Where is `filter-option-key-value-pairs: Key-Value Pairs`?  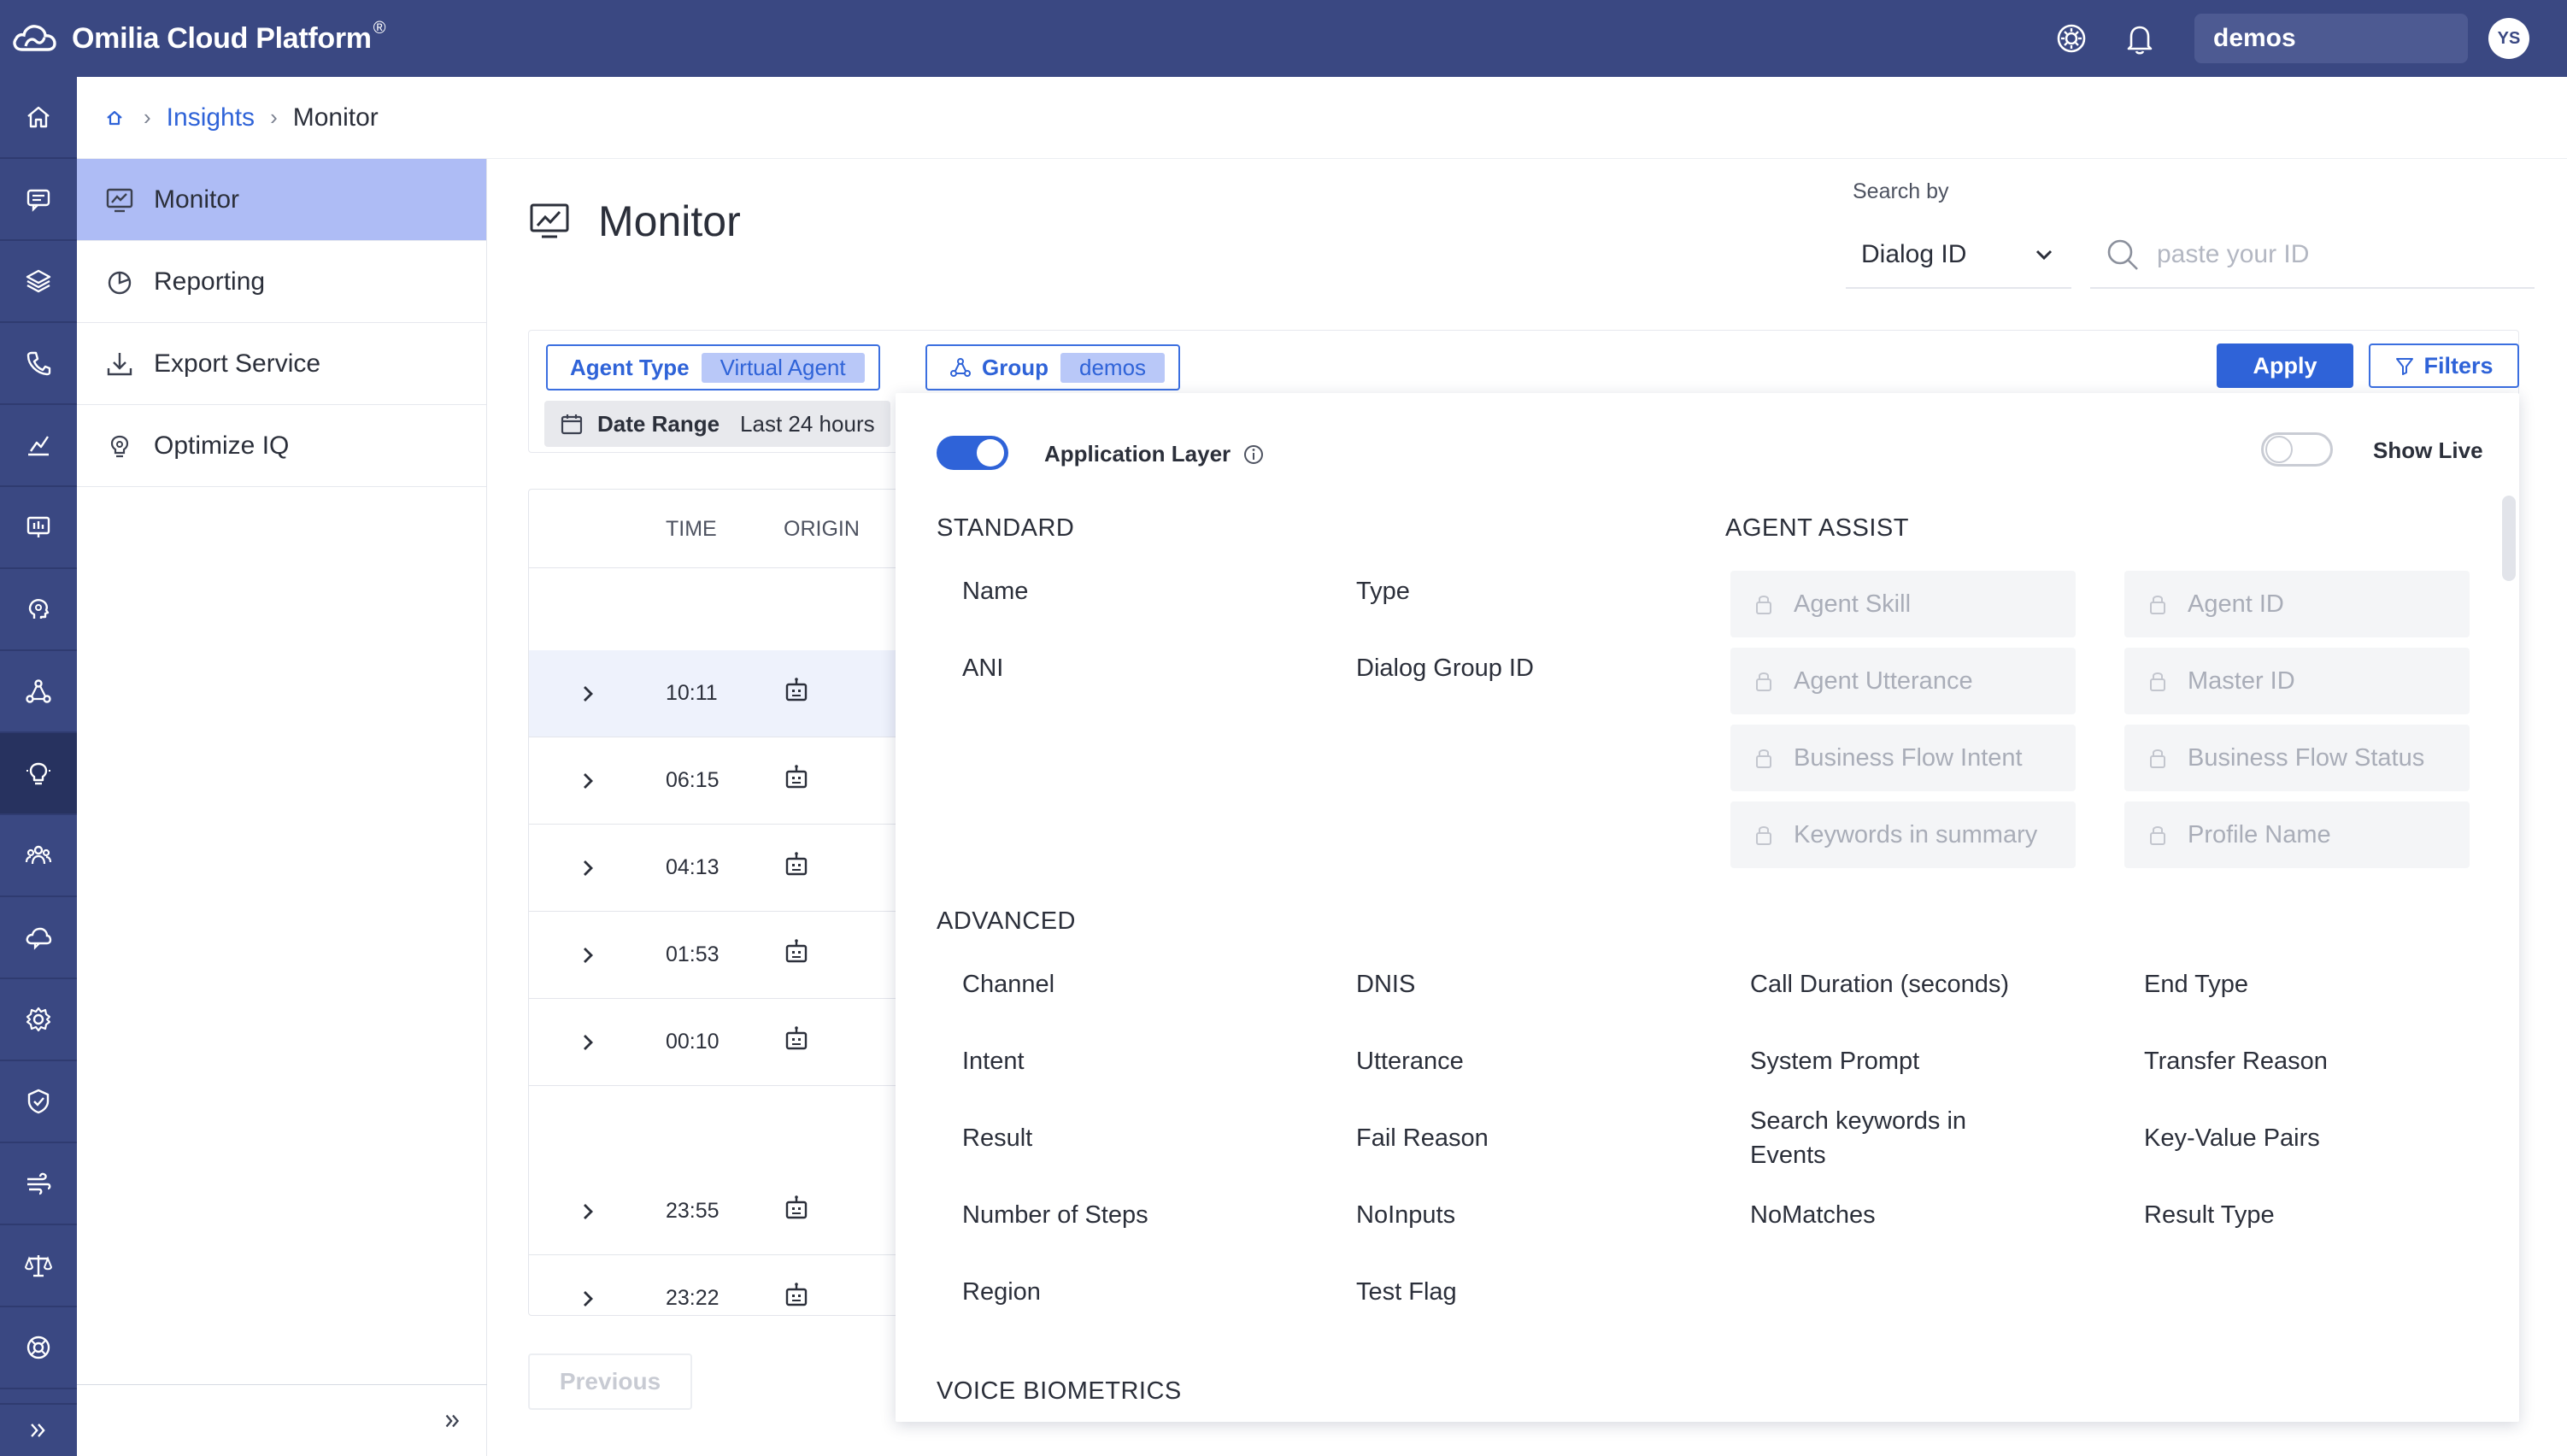
filter-option-key-value-pairs: Key-Value Pairs is located at coordinates (2232, 1138).